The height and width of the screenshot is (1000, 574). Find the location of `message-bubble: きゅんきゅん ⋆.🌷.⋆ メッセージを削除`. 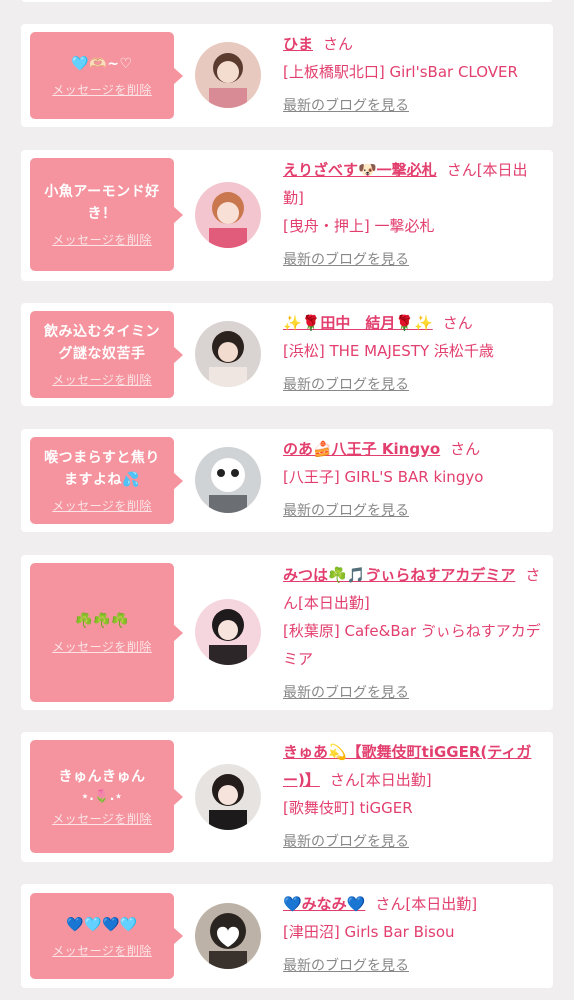

message-bubble: きゅんきゅん ⋆.🌷.⋆ メッセージを削除 is located at coordinates (106, 796).